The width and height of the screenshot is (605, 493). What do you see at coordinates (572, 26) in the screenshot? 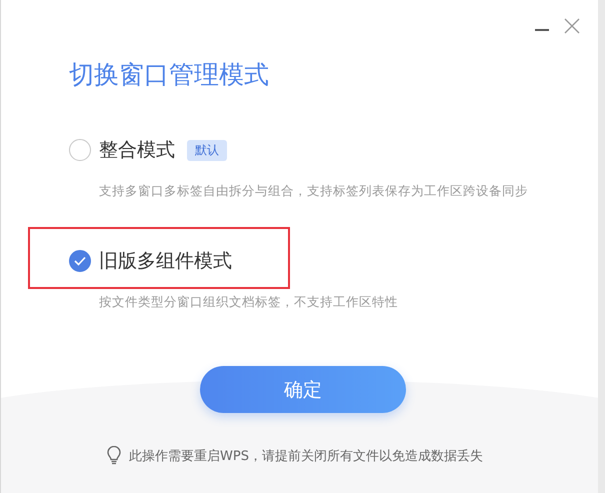
I see `close-icon` at bounding box center [572, 26].